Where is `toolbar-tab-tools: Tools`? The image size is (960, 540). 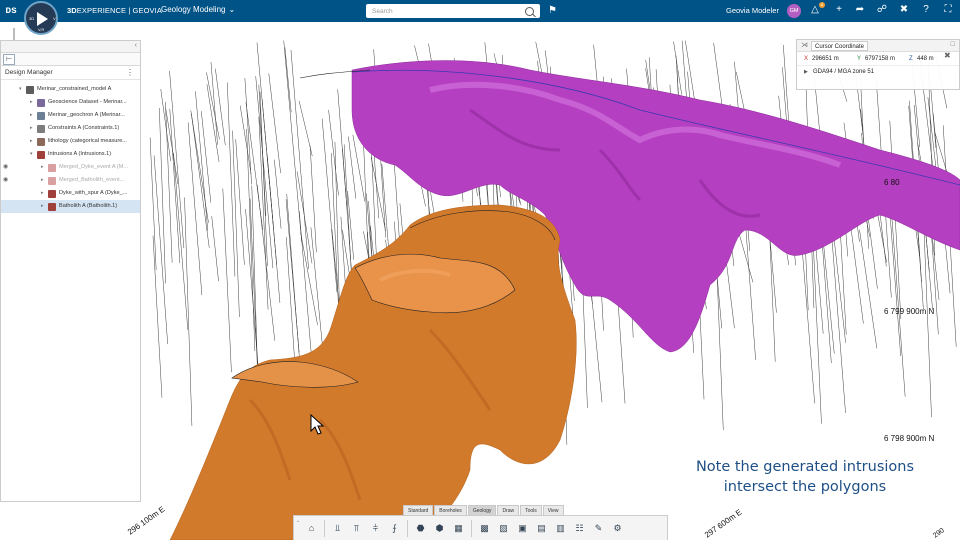
toolbar-tab-tools: Tools is located at coordinates (531, 510).